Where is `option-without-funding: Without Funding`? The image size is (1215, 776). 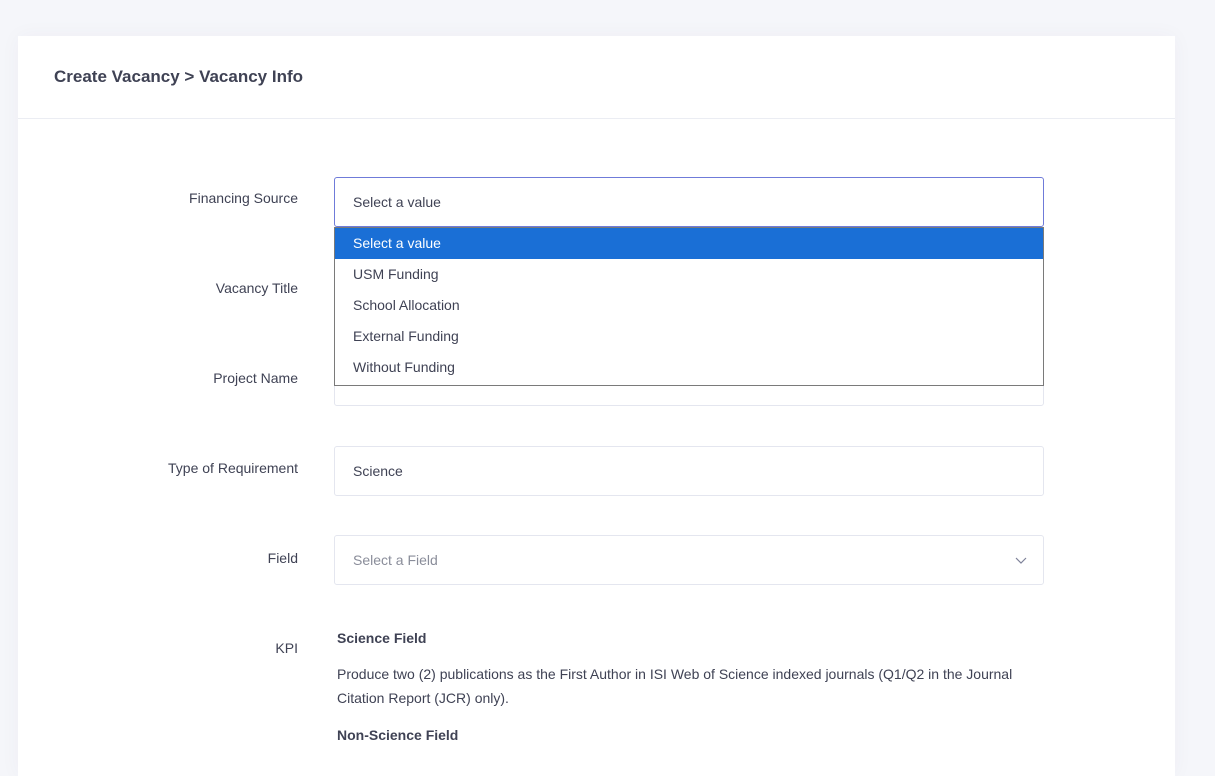
option-without-funding: Without Funding is located at coordinates (689, 367).